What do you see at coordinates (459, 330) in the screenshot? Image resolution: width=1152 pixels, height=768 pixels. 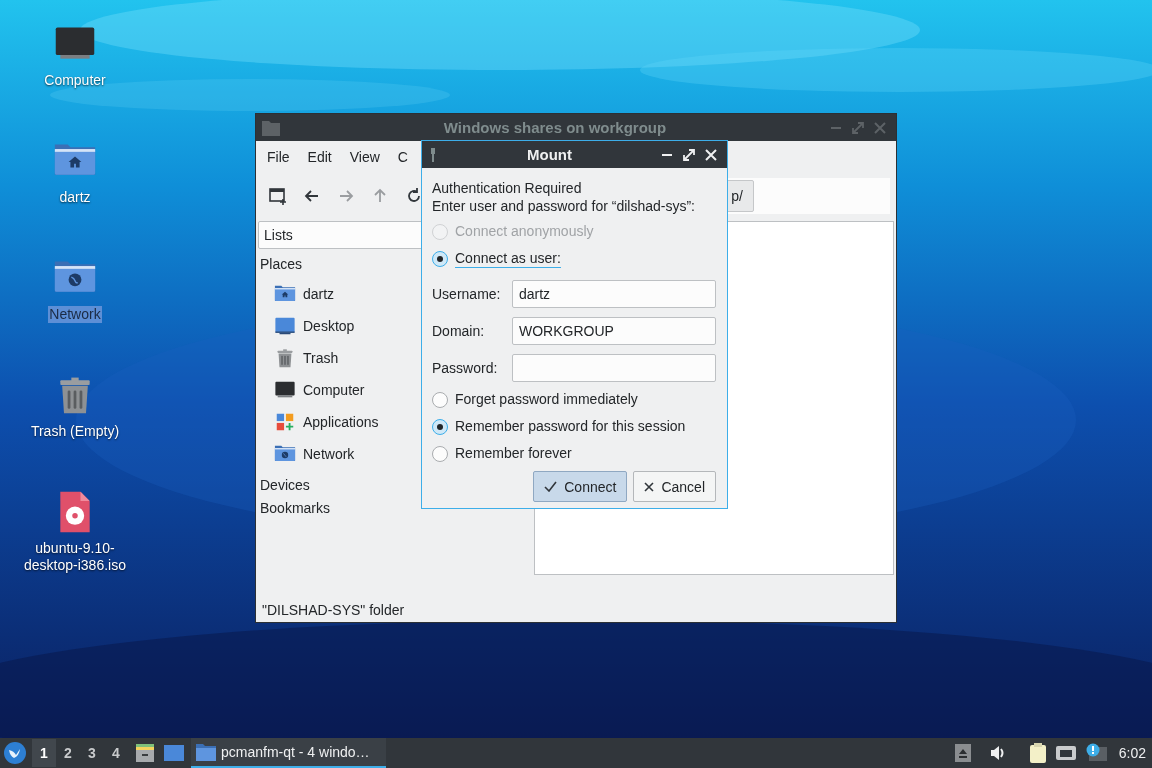 I see `field-label: Domain:` at bounding box center [459, 330].